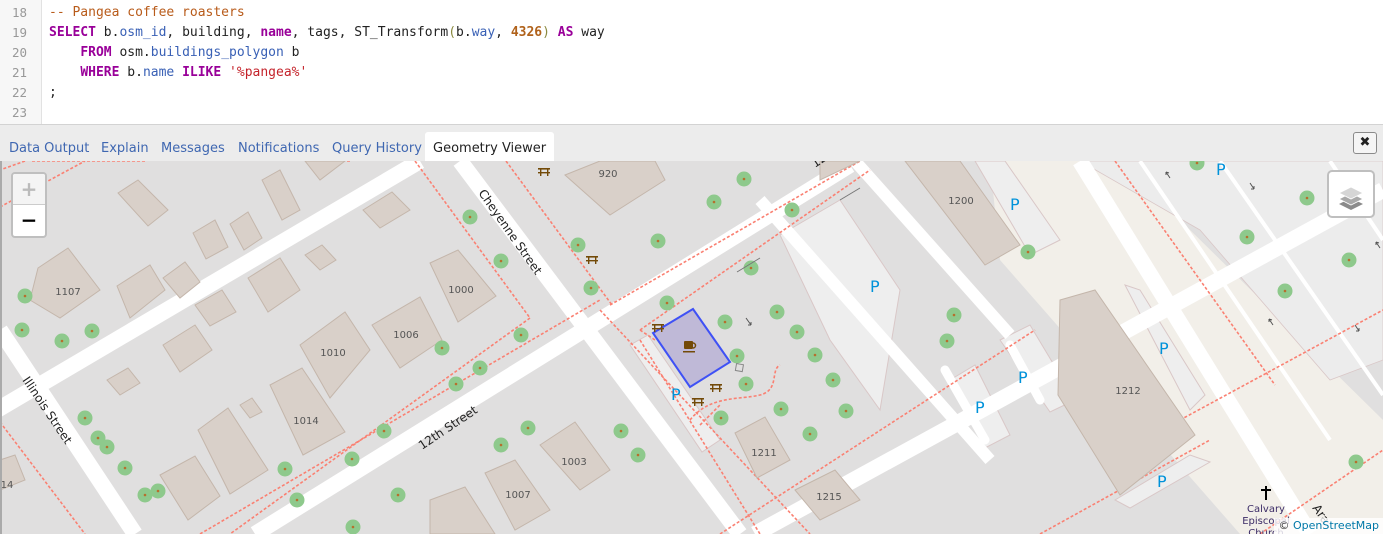  What do you see at coordinates (517, 495) in the screenshot?
I see `building-number-label: 1007` at bounding box center [517, 495].